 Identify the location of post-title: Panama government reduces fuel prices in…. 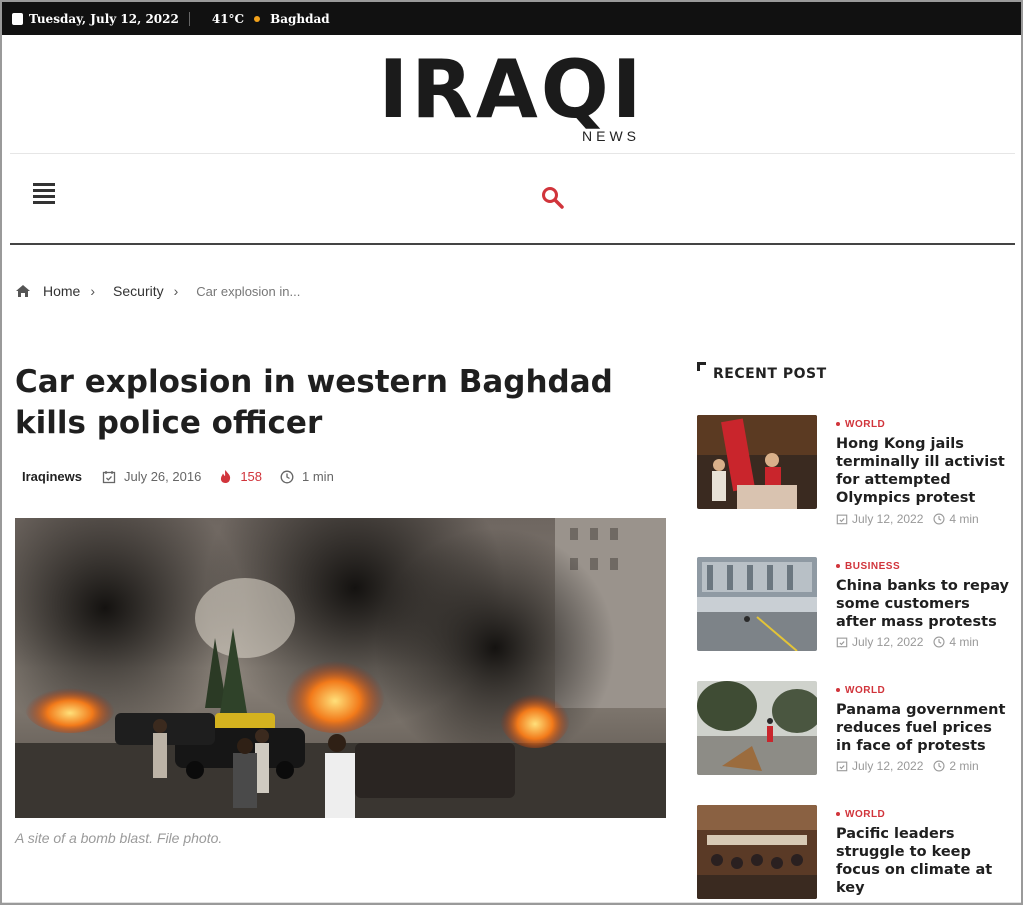
(924, 728).